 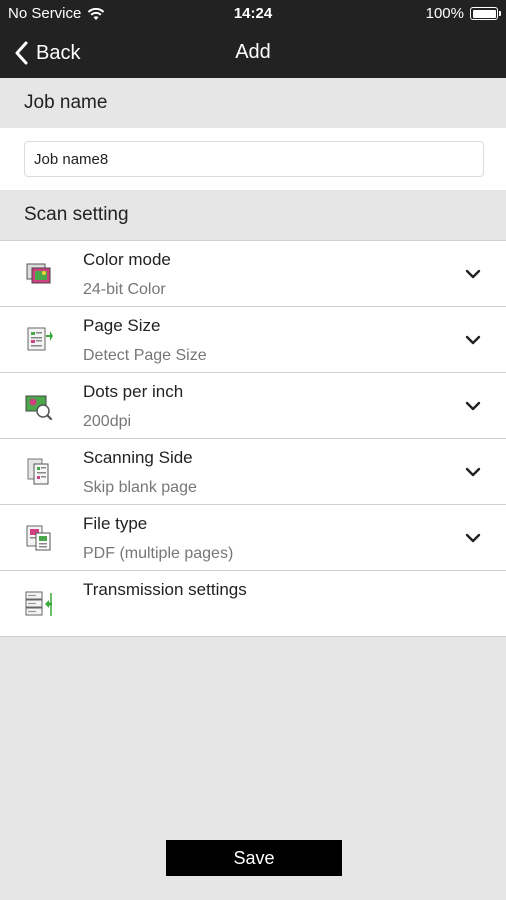 I want to click on dpi-icon, so click(x=39, y=408).